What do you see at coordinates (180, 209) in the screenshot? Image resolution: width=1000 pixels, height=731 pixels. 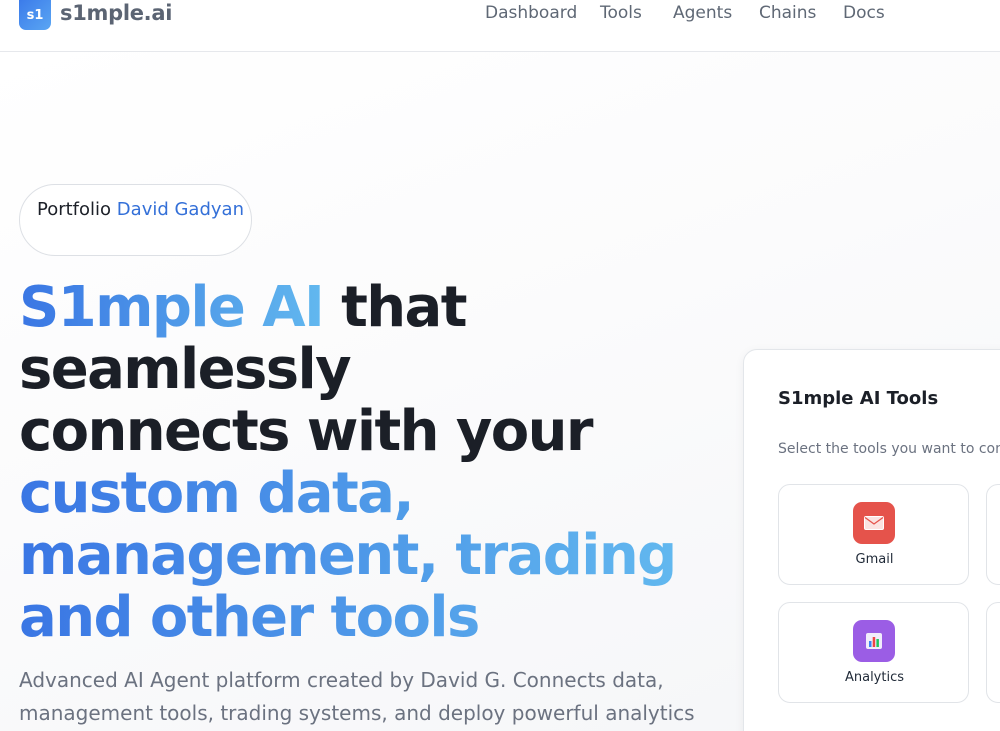 I see `portfolio-author-name: David Gadyan` at bounding box center [180, 209].